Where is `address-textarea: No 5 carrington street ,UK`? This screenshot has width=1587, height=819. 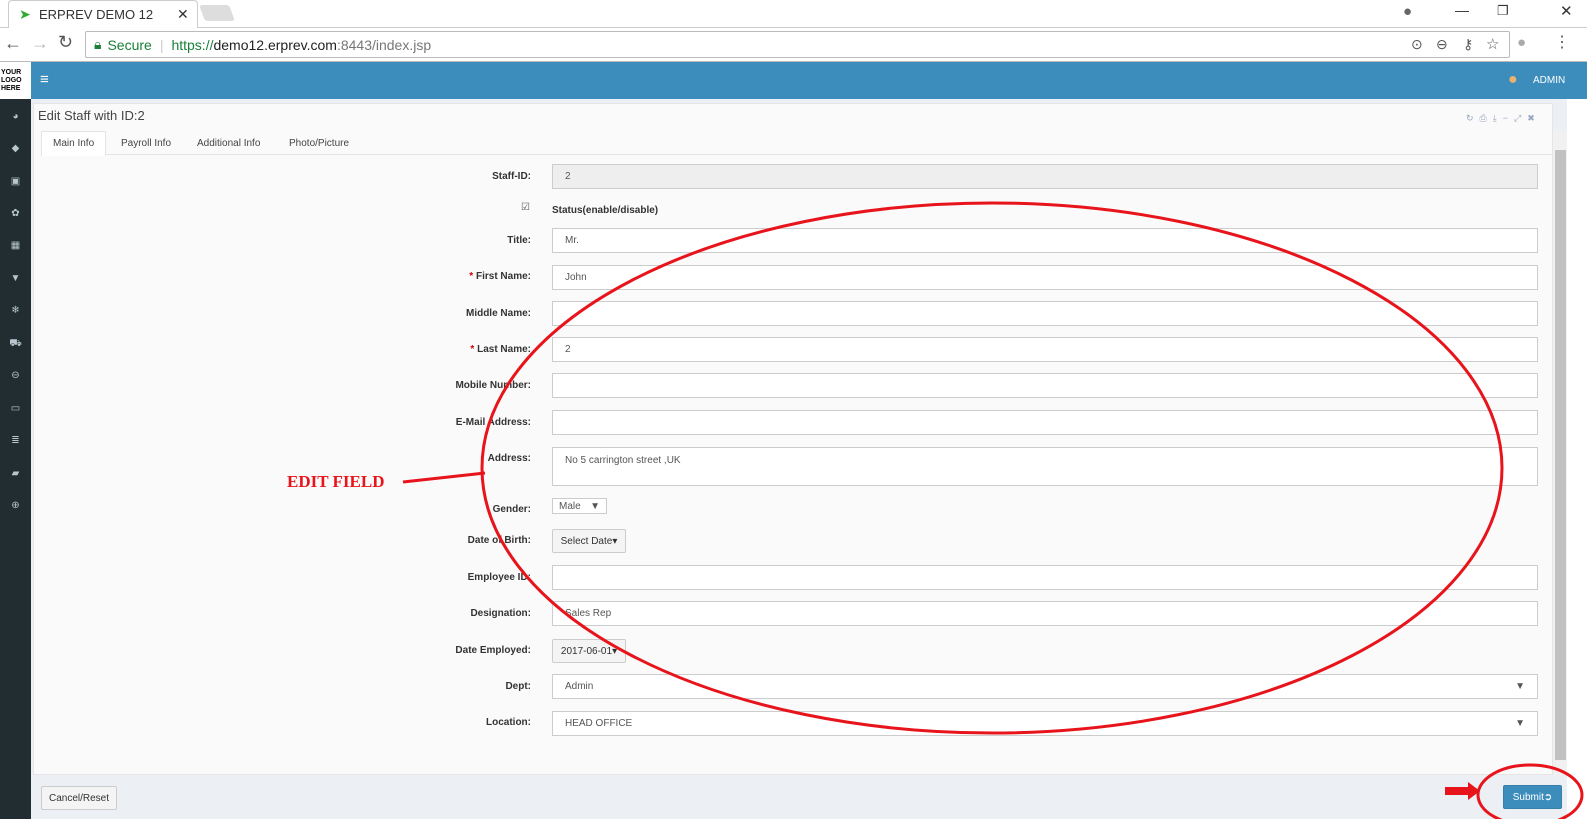
address-textarea: No 5 carrington street ,UK is located at coordinates (1045, 466).